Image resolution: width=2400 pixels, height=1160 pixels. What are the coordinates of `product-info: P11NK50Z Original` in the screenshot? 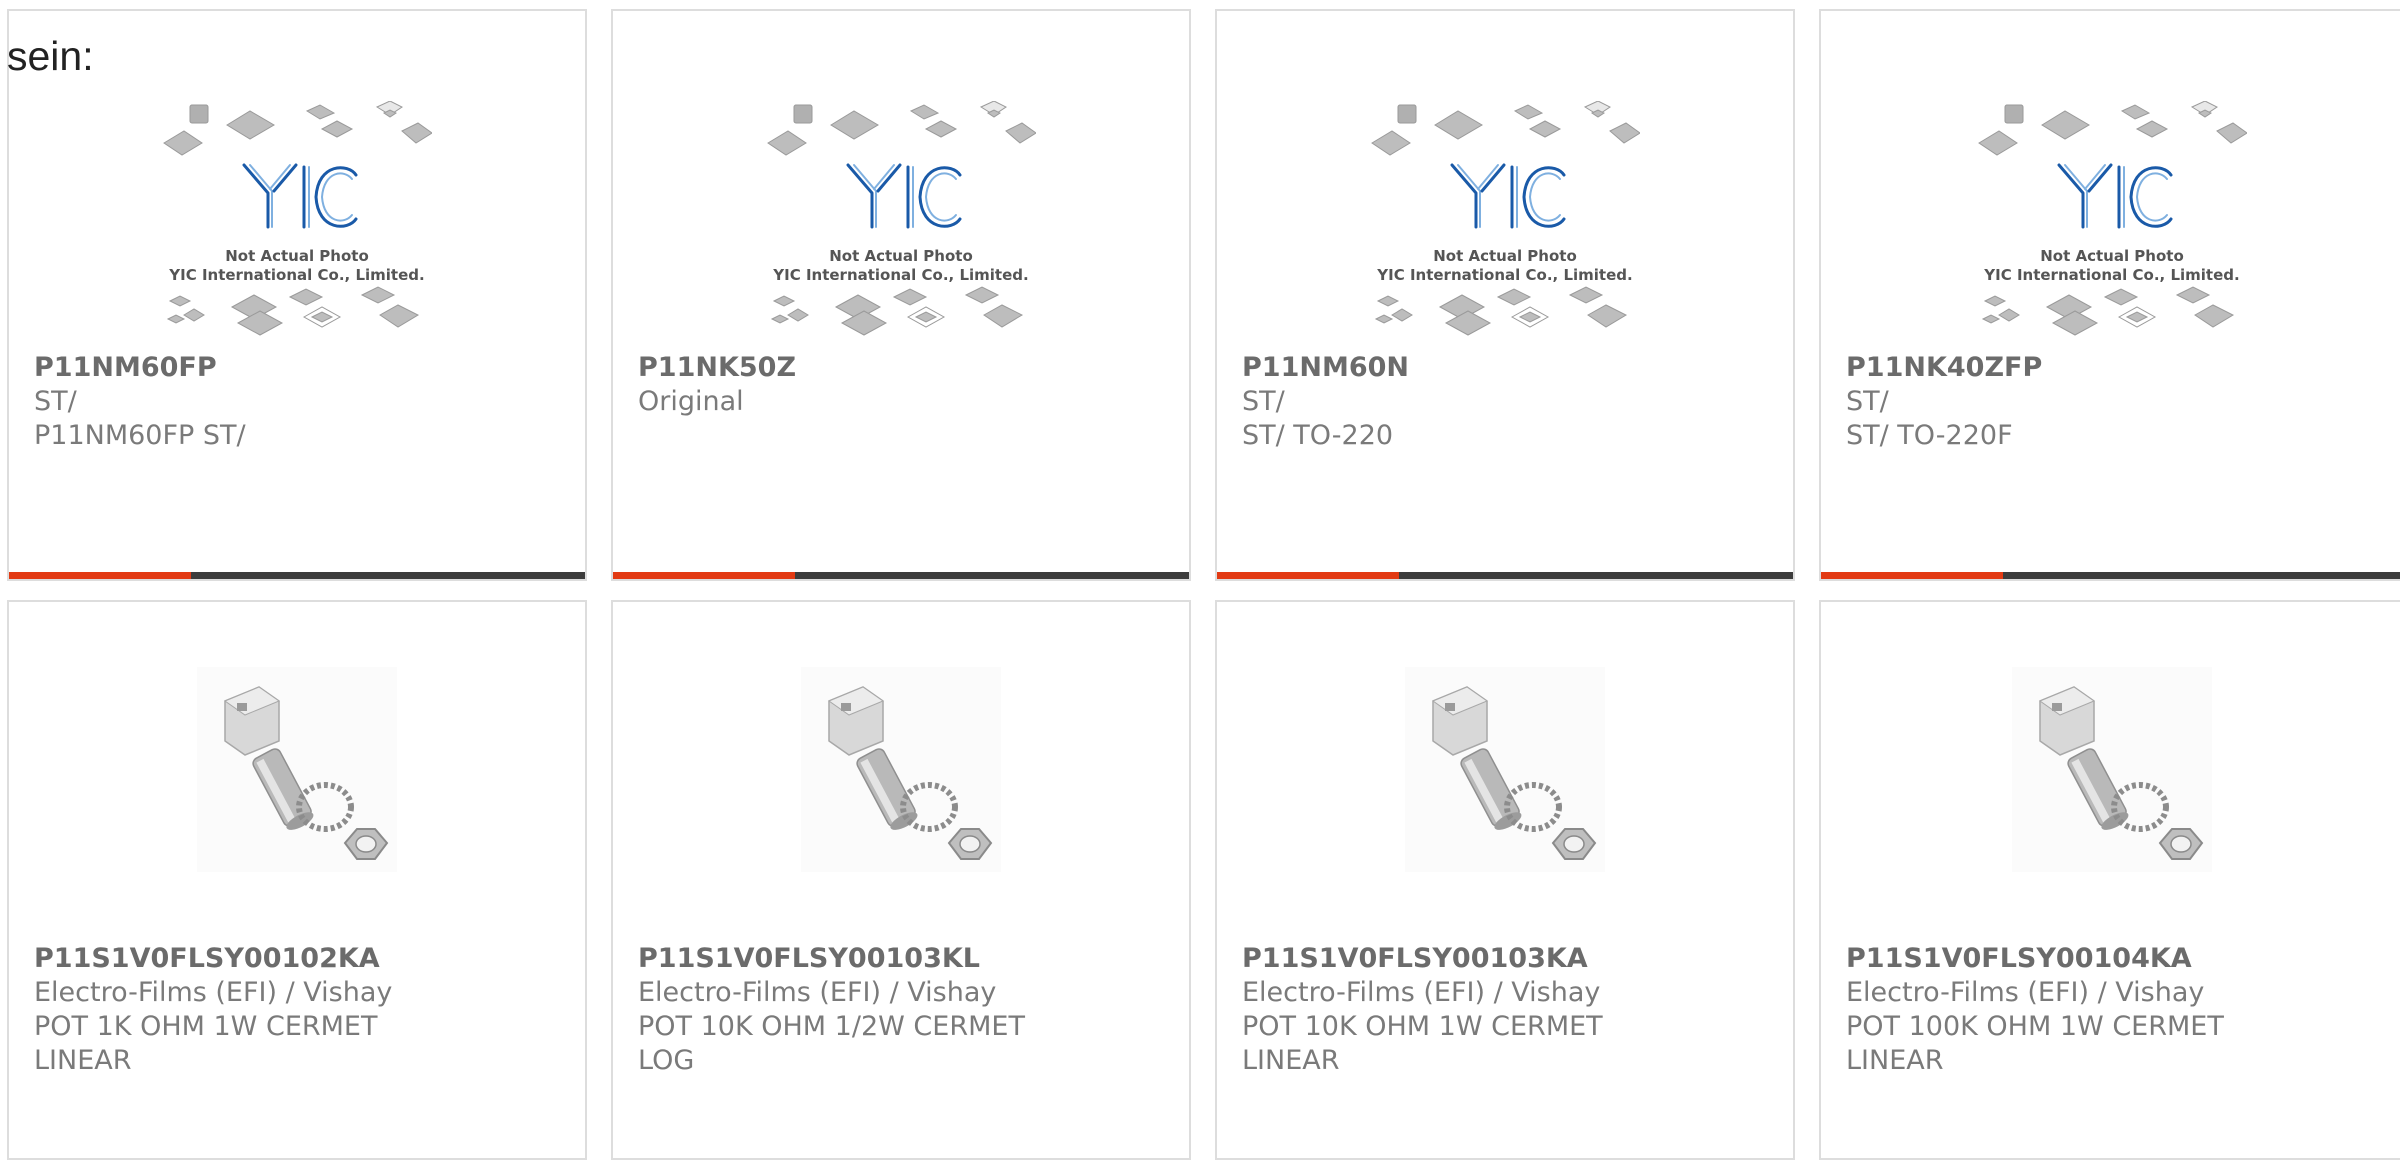 It's located at (903, 385).